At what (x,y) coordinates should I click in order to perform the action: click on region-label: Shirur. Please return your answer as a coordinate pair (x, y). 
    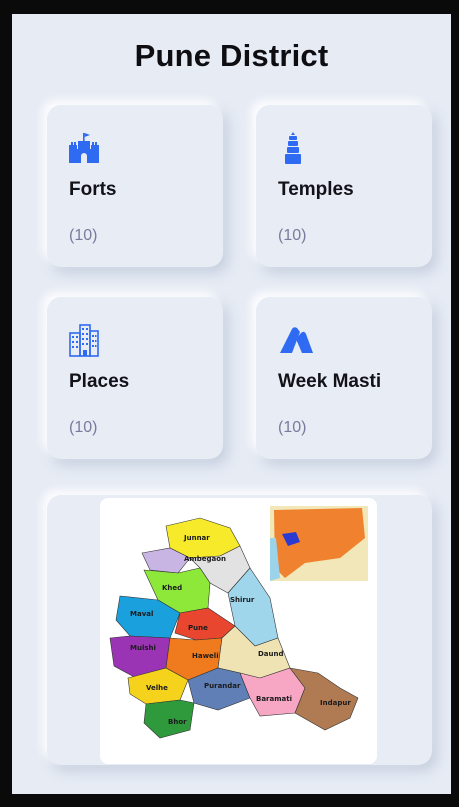
    Looking at the image, I should click on (242, 600).